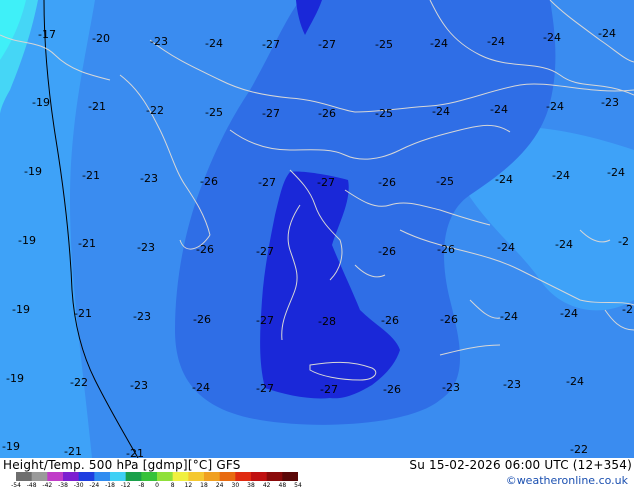 The image size is (634, 490). I want to click on map-label: -17, so click(47, 34).